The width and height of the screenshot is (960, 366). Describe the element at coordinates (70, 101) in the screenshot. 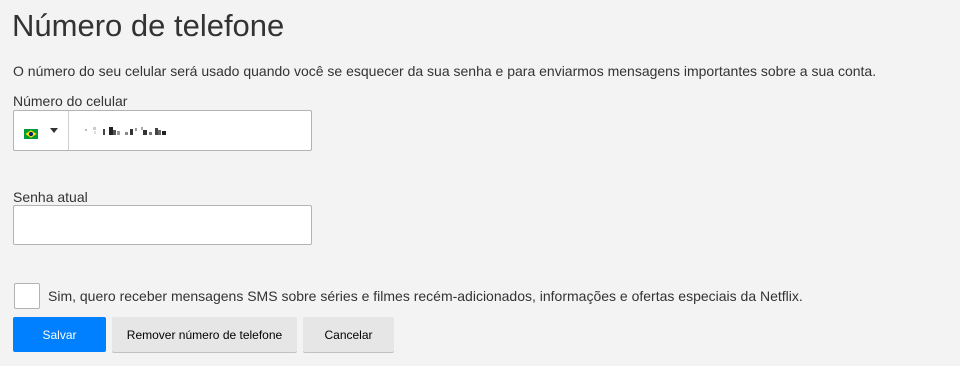

I see `phone-field-label: Número do celular` at that location.